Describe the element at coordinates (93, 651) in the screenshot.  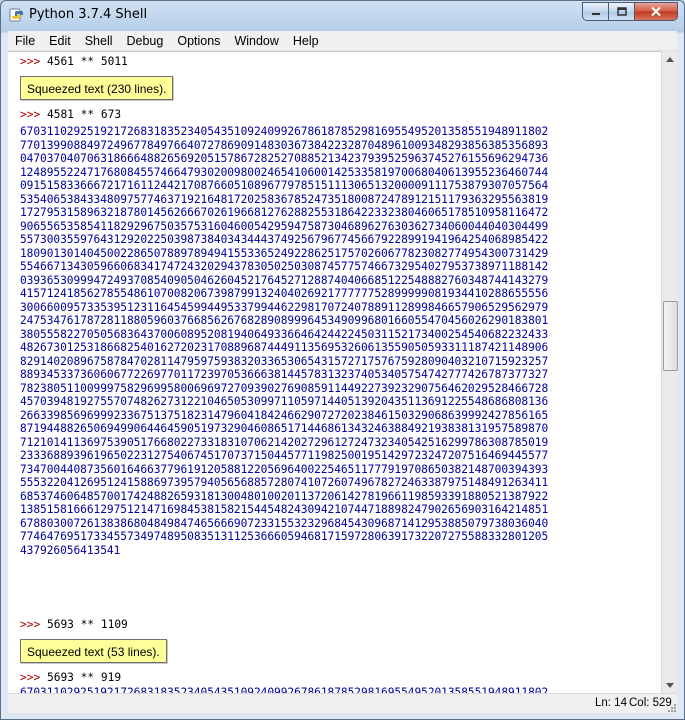
I see `squeezed-text-button: Squeezed text (53 lines).` at that location.